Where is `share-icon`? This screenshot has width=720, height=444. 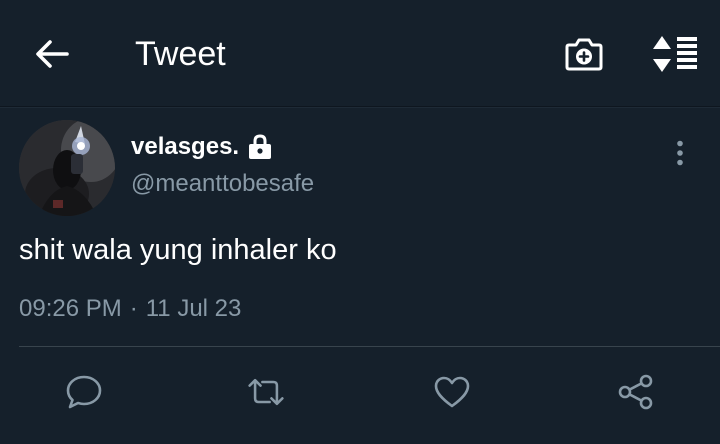
share-icon is located at coordinates (635, 392).